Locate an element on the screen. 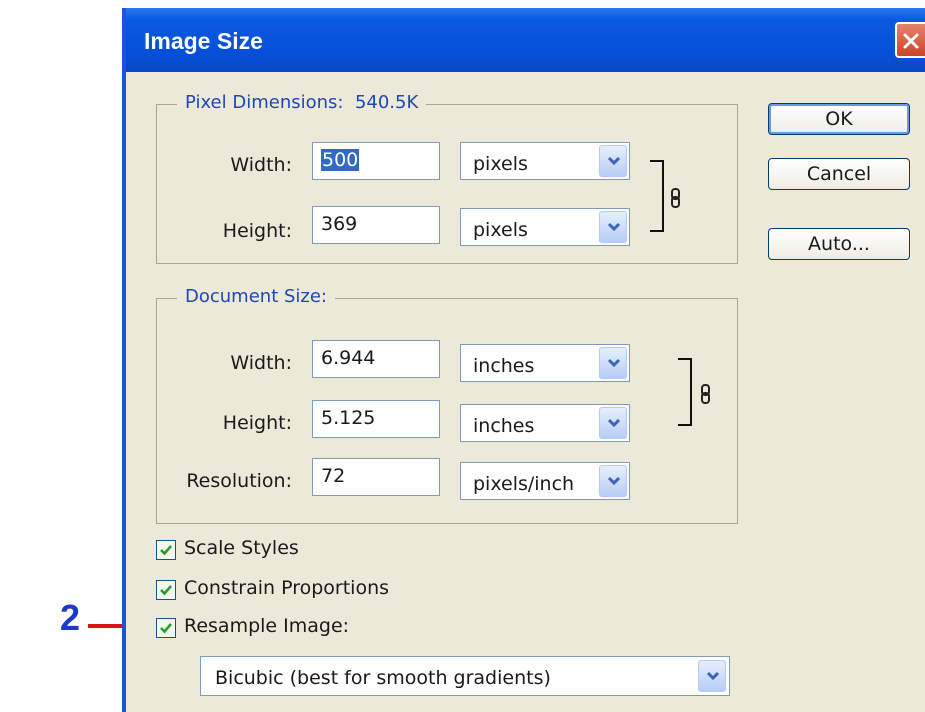 Image resolution: width=925 pixels, height=712 pixels. doc-height-label: Height: is located at coordinates (257, 423).